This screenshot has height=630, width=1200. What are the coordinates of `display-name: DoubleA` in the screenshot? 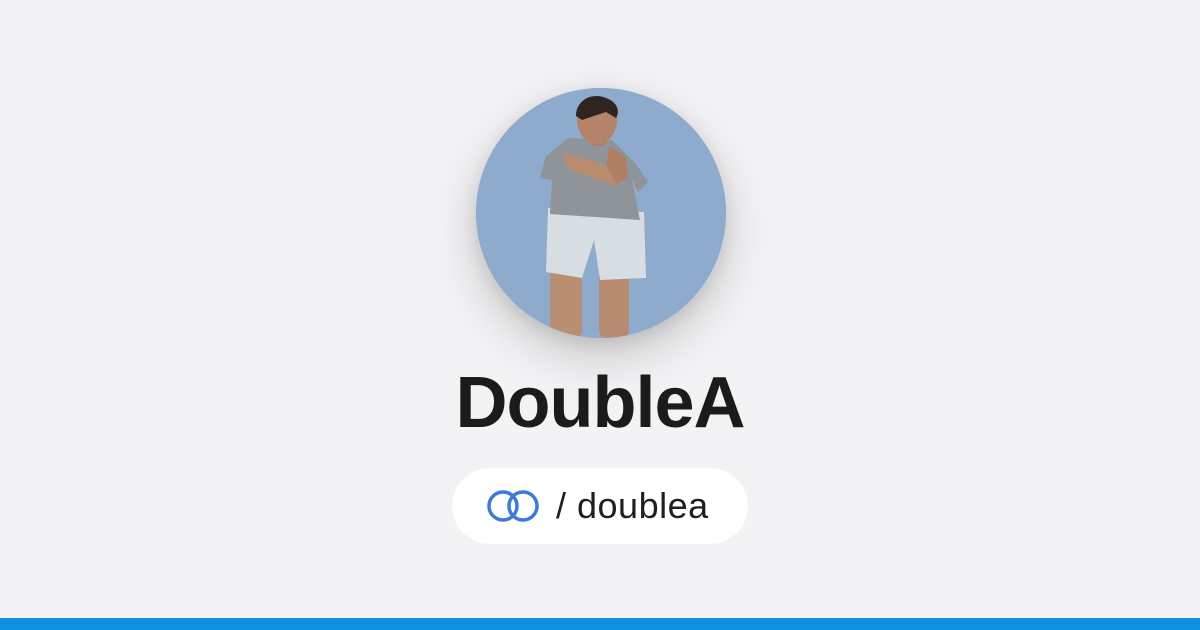 It's located at (600, 403).